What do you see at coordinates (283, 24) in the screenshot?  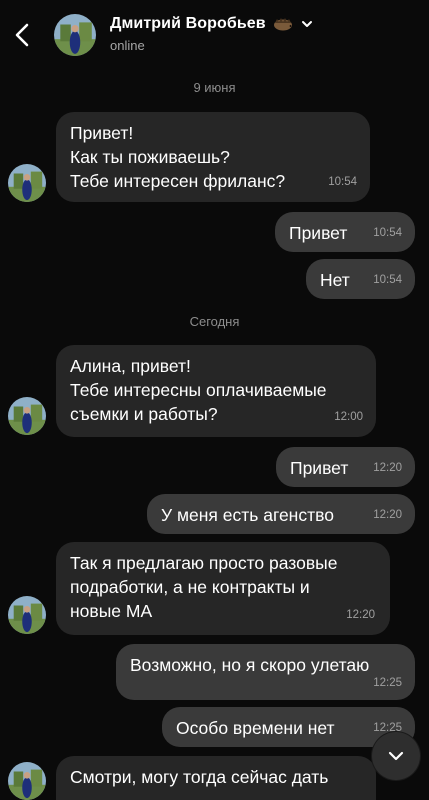 I see `hedgehog-icon` at bounding box center [283, 24].